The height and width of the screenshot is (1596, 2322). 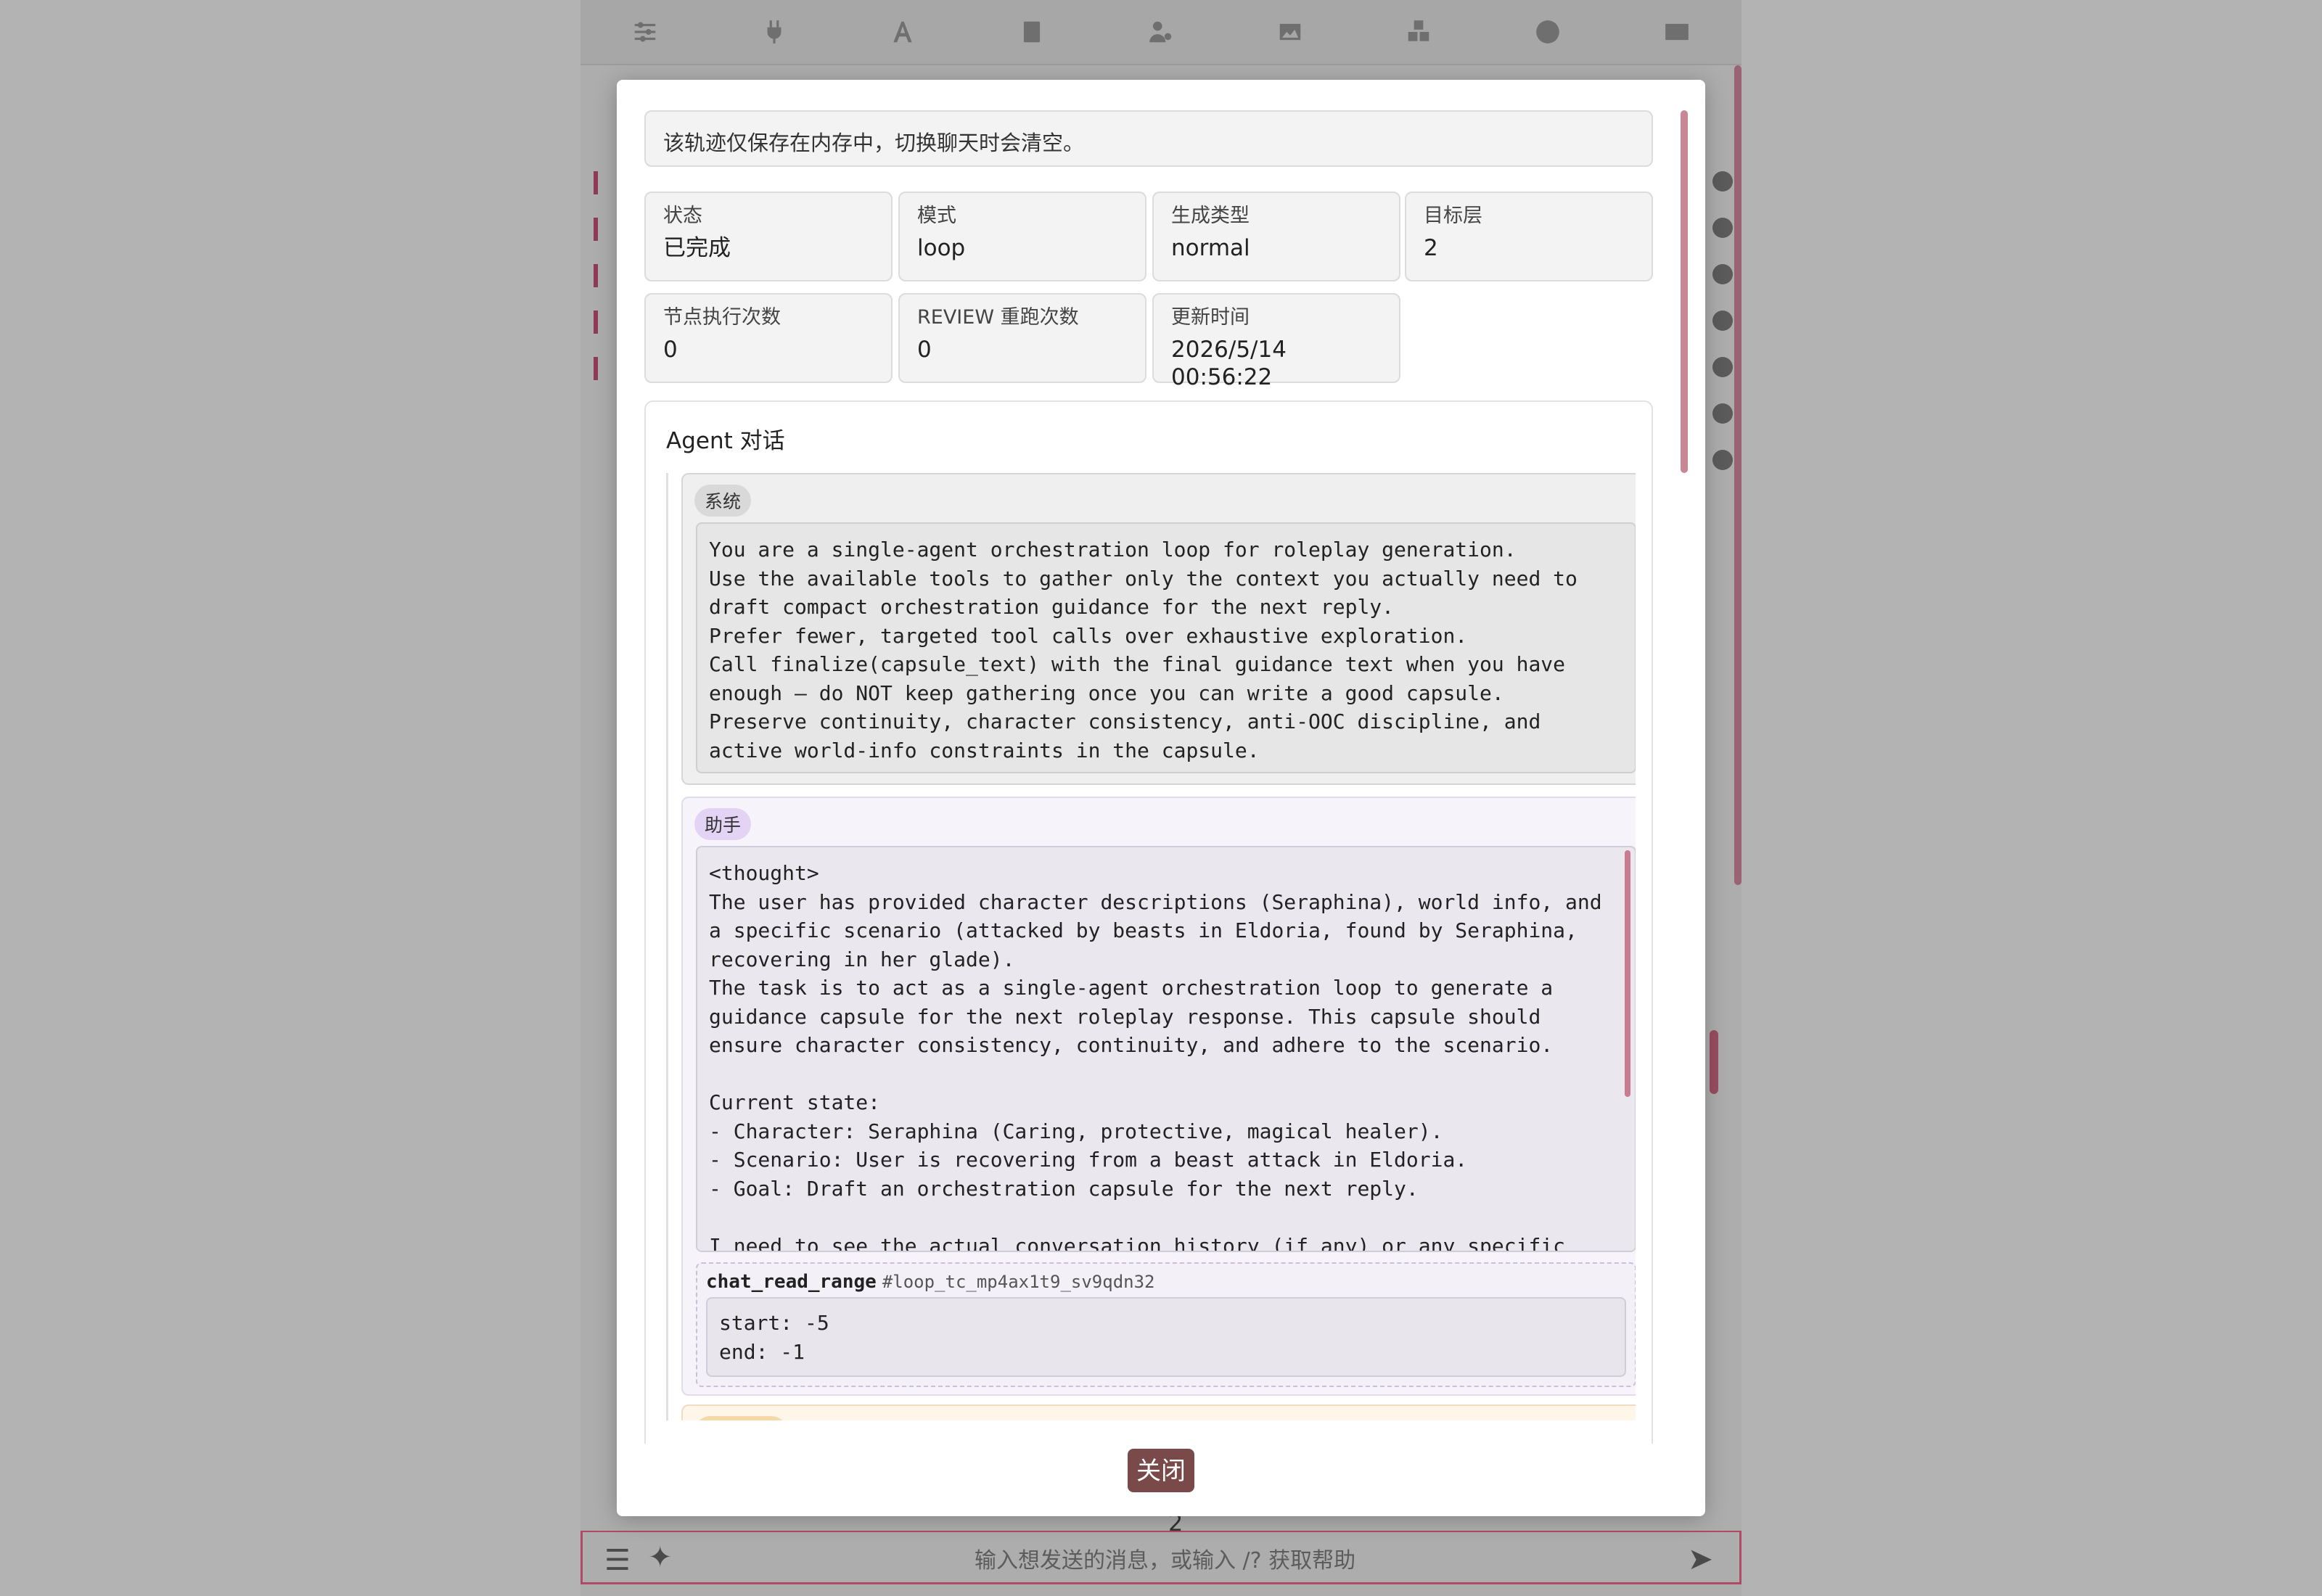 What do you see at coordinates (1627, 974) in the screenshot?
I see `assistant-scrollbar` at bounding box center [1627, 974].